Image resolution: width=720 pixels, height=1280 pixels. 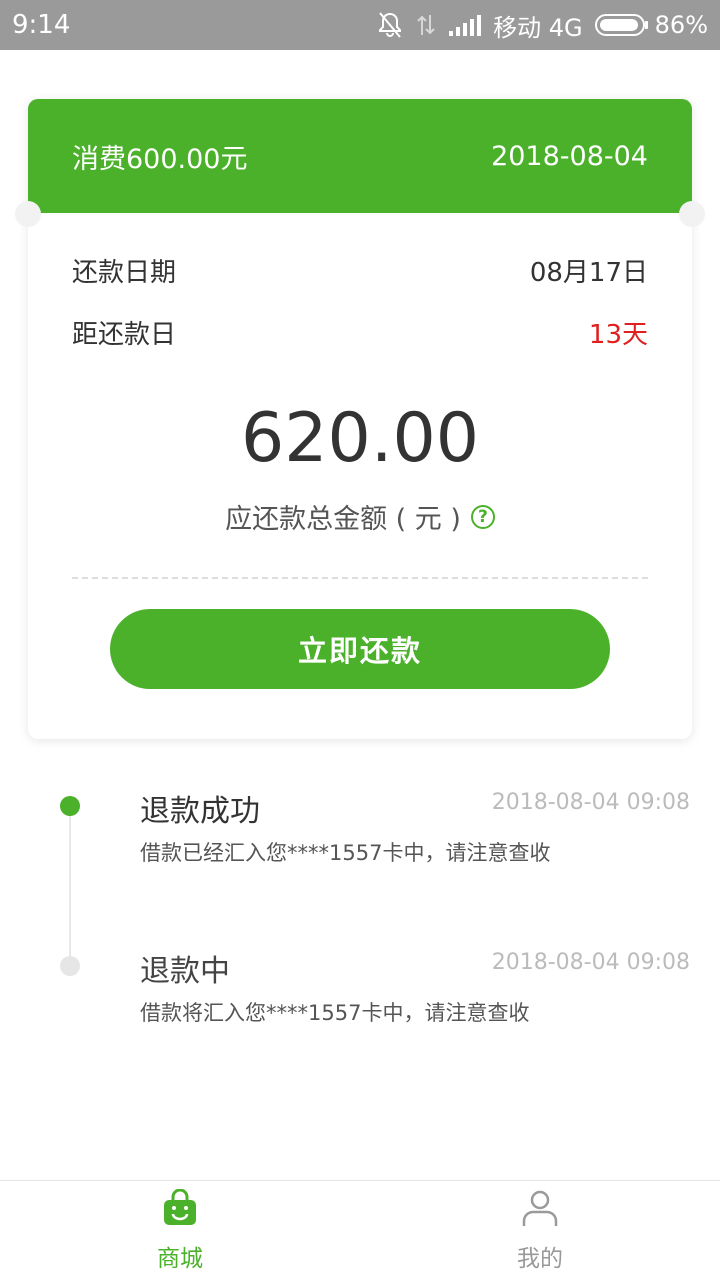 I want to click on timeline-dot-active, so click(x=70, y=806).